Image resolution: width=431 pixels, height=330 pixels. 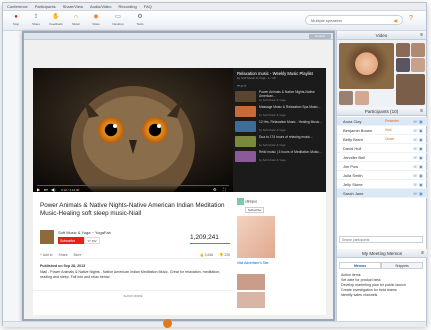 What do you see at coordinates (68, 240) in the screenshot?
I see `subscribe-label: Subscribe` at bounding box center [68, 240].